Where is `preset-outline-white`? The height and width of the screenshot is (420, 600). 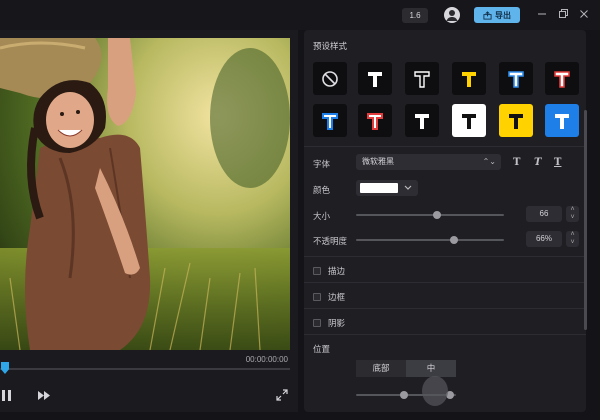 preset-outline-white is located at coordinates (422, 78).